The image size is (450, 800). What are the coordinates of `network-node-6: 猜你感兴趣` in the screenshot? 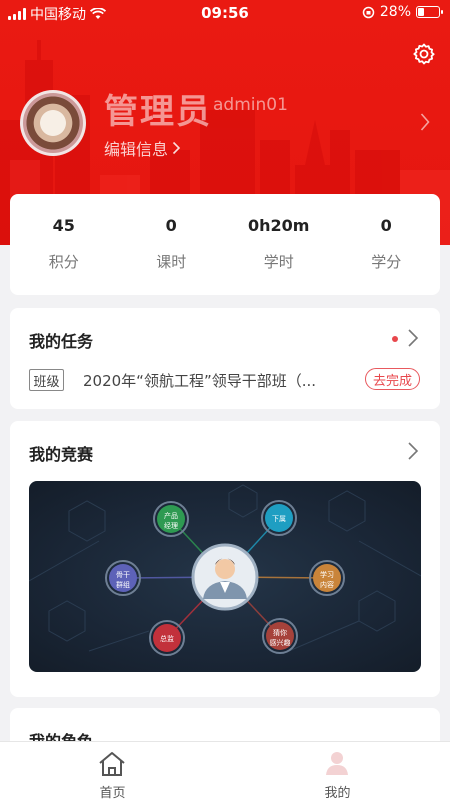 It's located at (280, 636).